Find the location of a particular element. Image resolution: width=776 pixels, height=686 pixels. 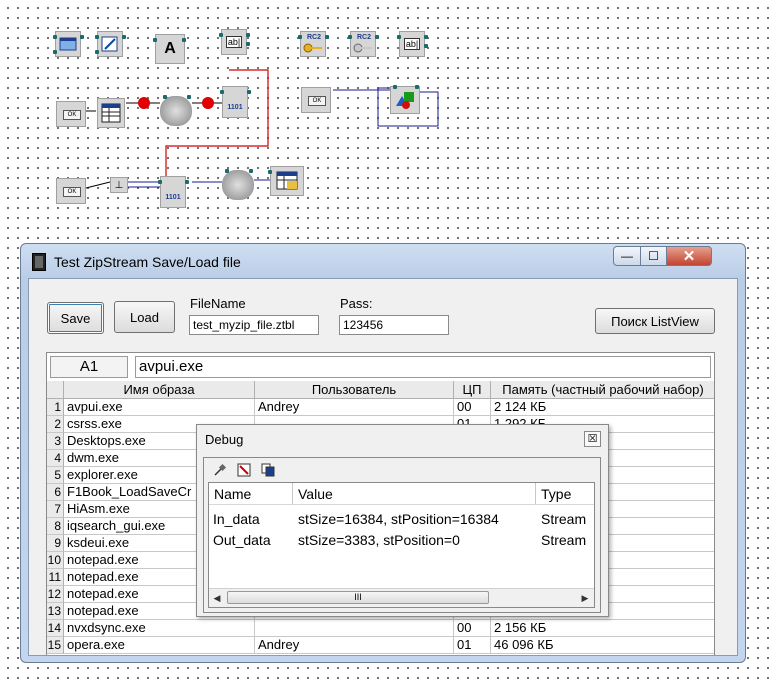

shapes-component is located at coordinates (405, 99).